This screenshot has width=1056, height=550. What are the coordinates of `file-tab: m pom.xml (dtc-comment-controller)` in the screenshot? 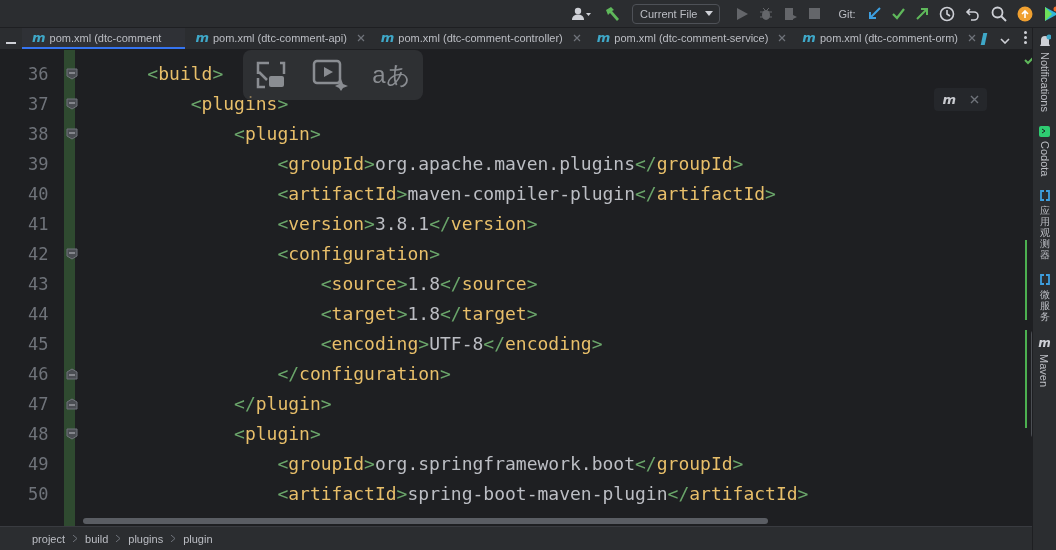 It's located at (478, 38).